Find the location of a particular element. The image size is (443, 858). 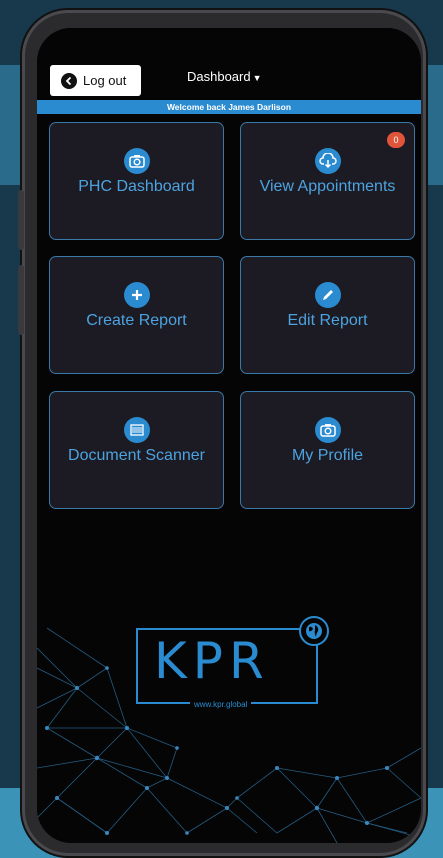

globe-icon is located at coordinates (314, 631).